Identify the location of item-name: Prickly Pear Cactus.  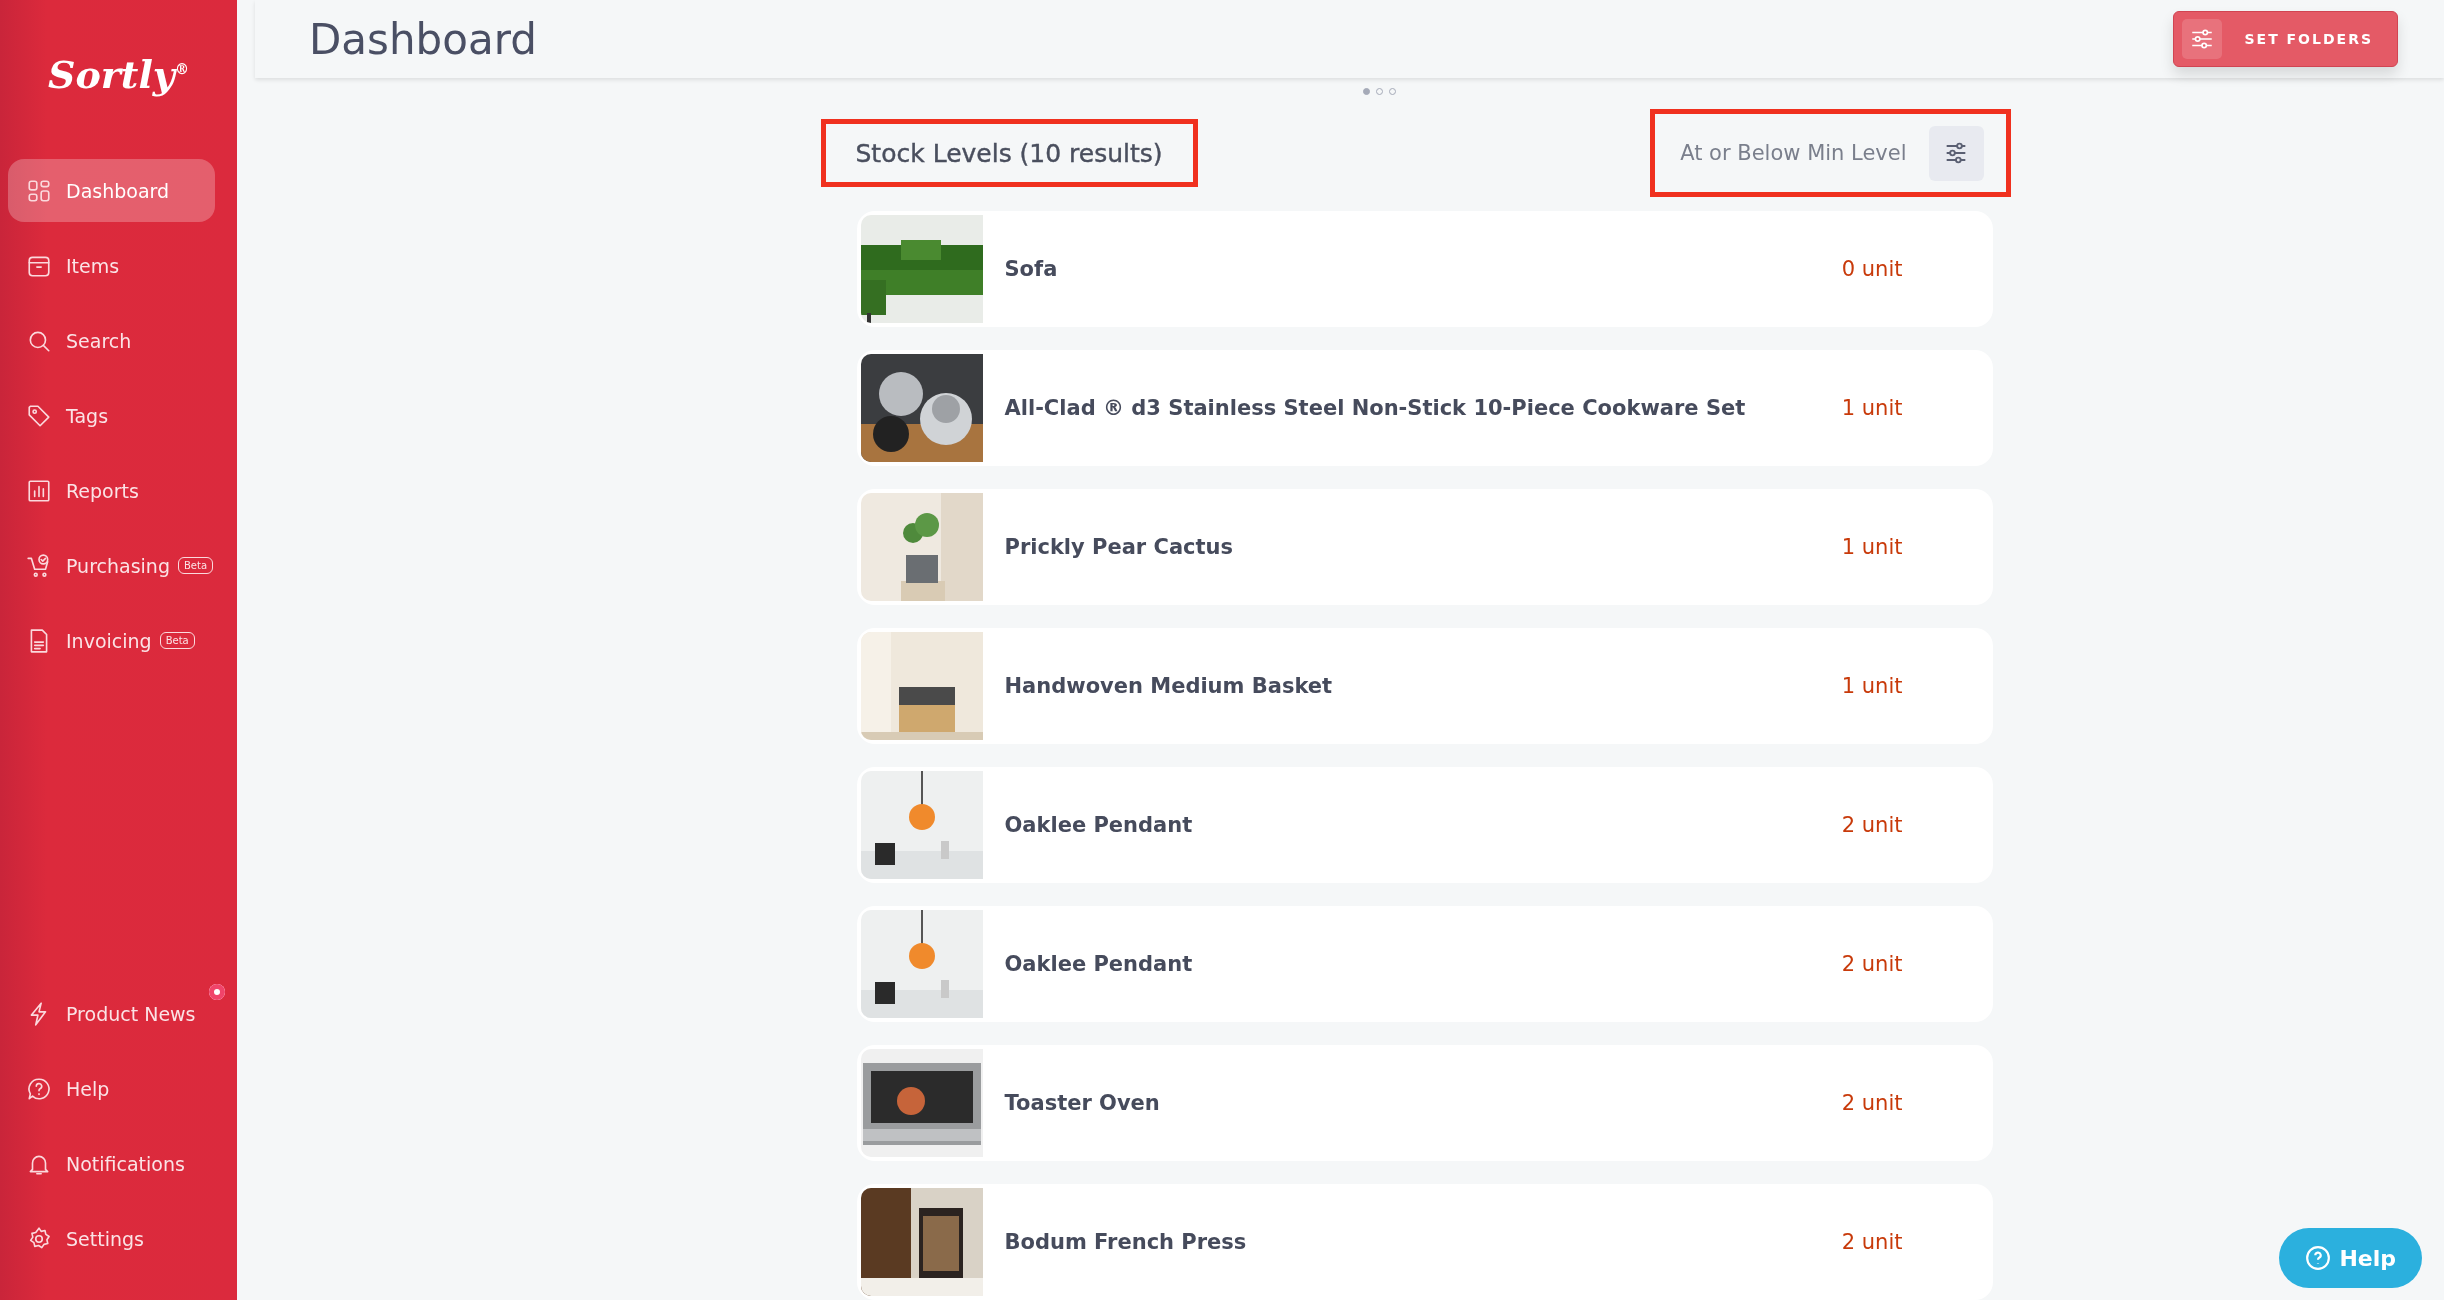
(1119, 547).